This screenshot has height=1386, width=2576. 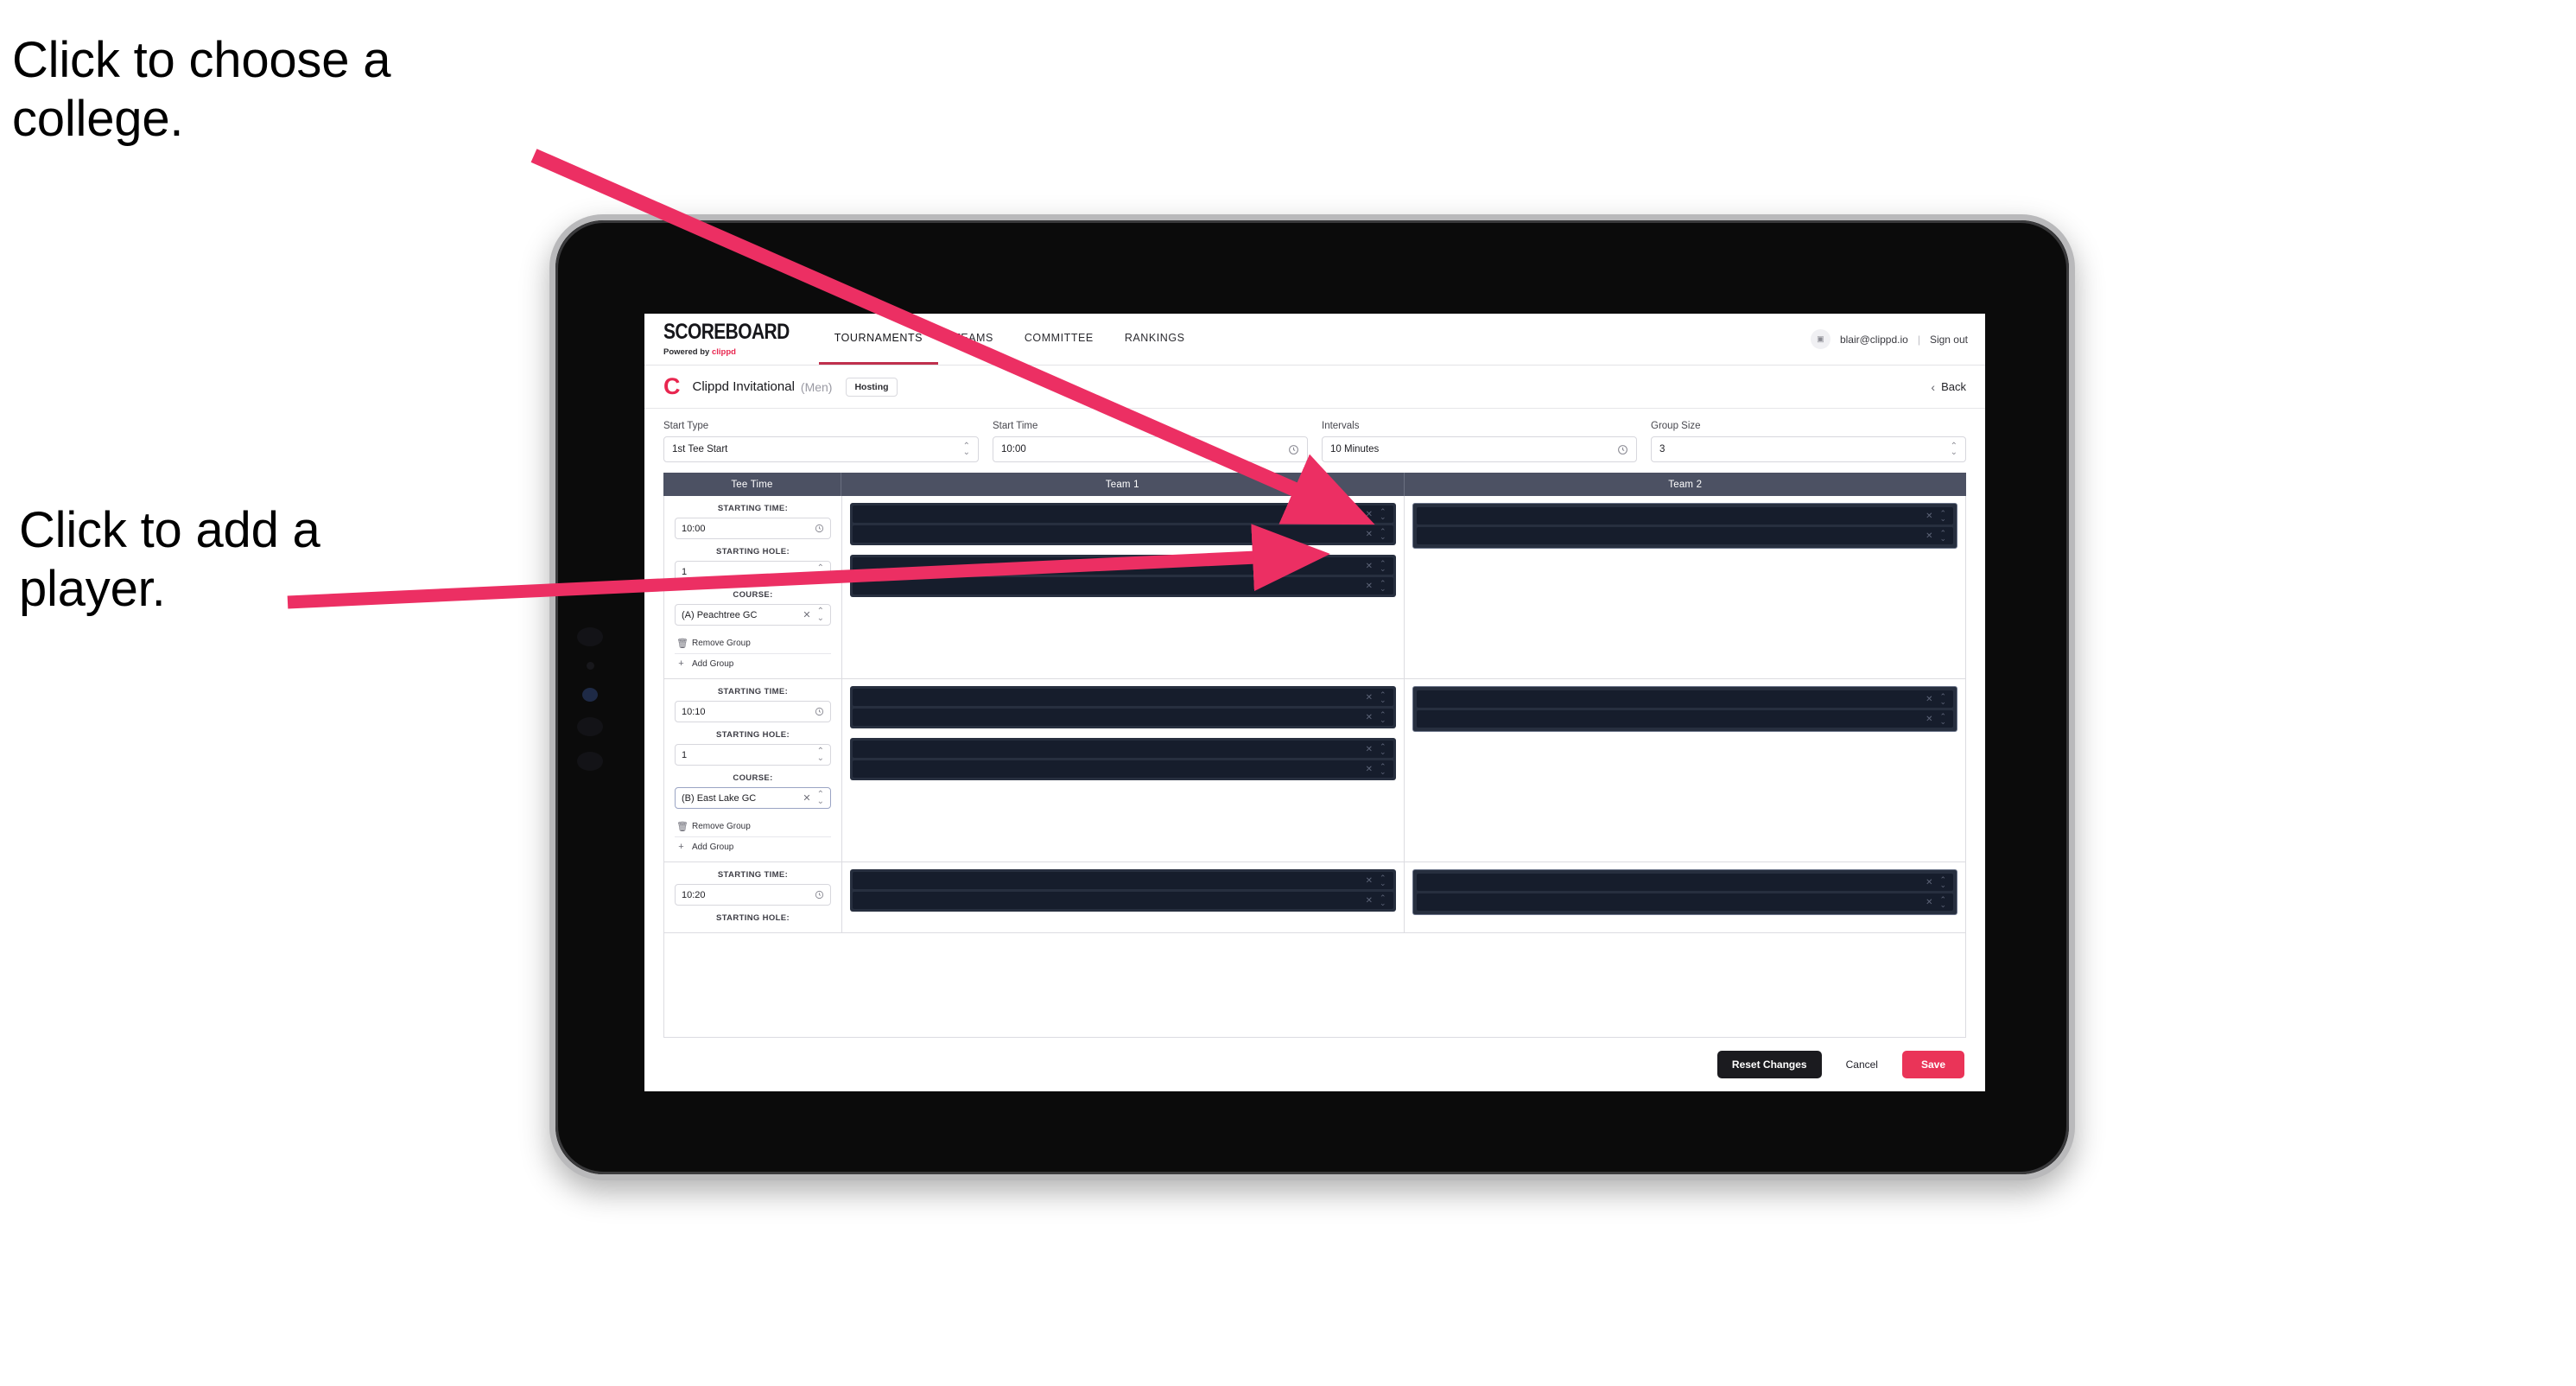 I want to click on nav-item-teams: TEAMS, so click(x=973, y=339).